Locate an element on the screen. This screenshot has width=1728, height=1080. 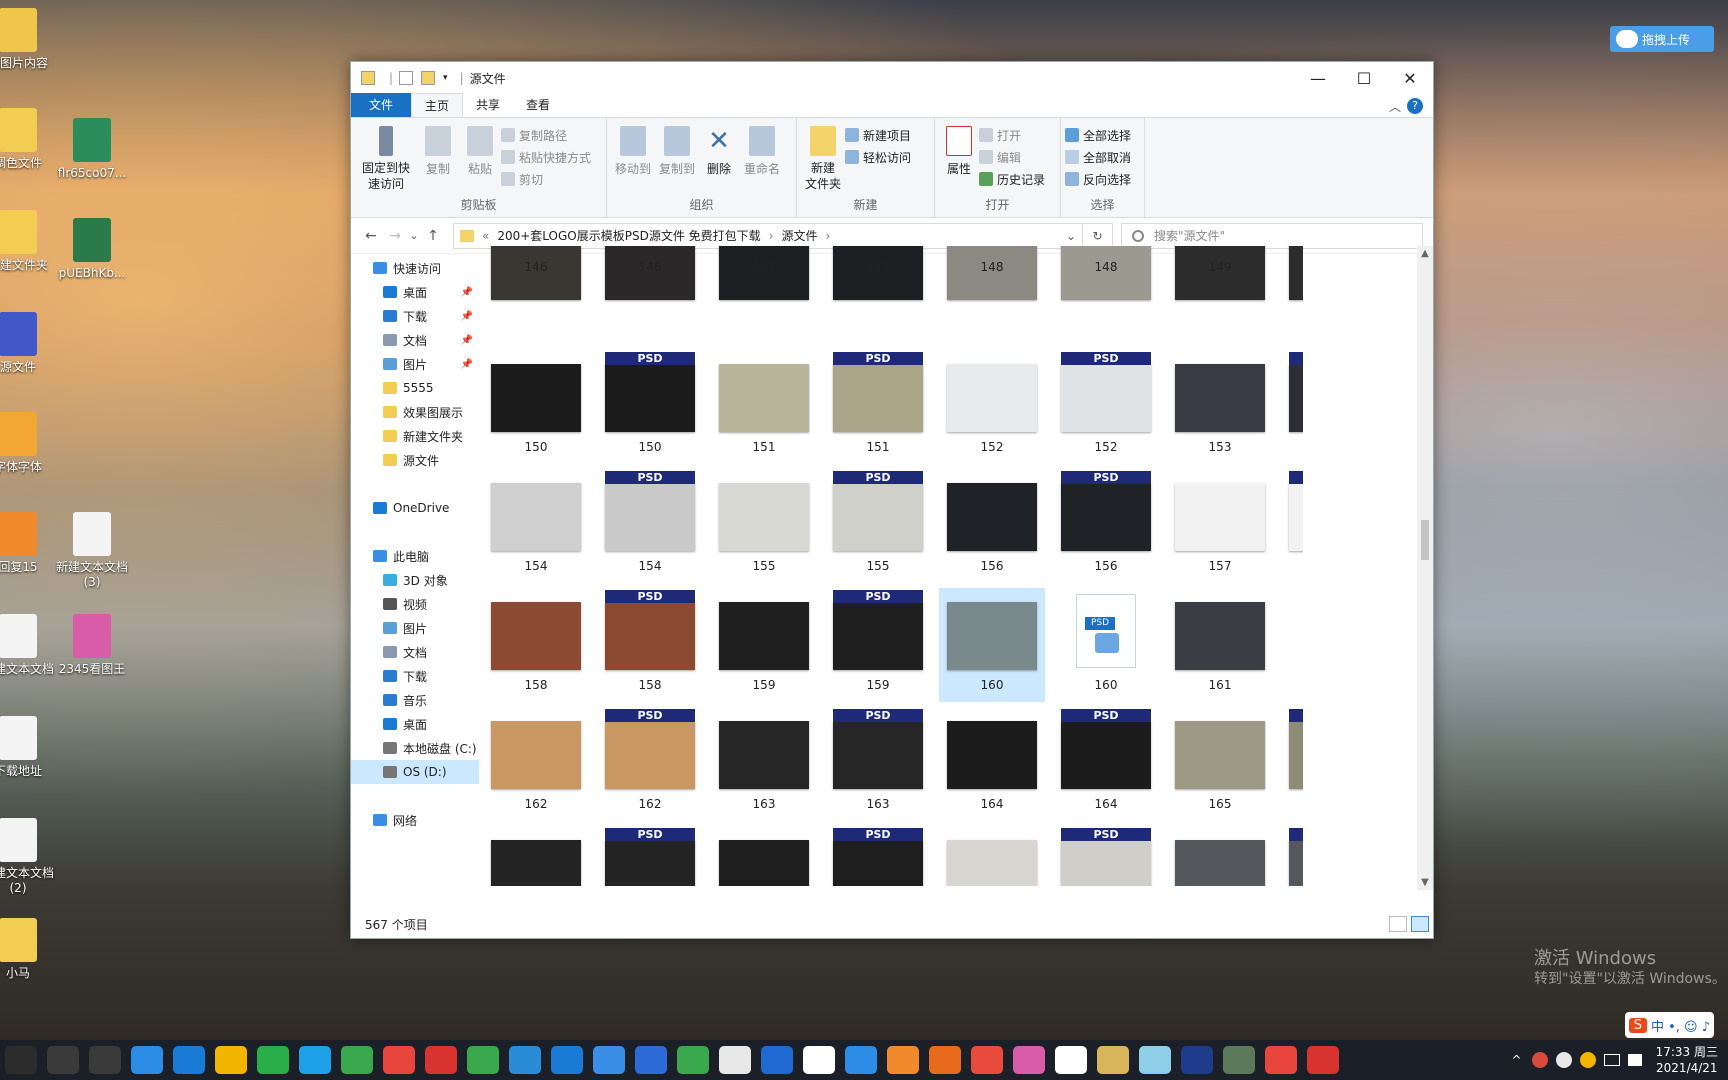
file-thumbnail: PSD 155 is located at coordinates (878, 526).